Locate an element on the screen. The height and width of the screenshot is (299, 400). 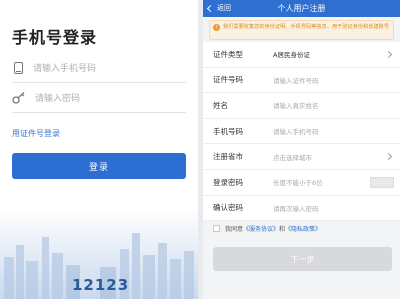
phone-field: 请输入手机号码 is located at coordinates (99, 68).